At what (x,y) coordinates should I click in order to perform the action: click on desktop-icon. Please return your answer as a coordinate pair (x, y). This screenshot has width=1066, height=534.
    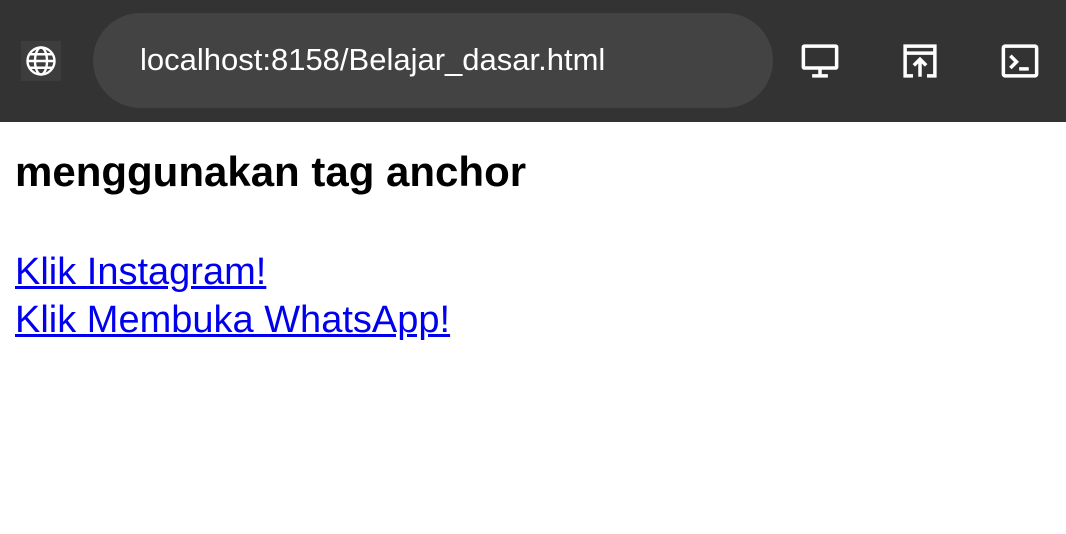
    Looking at the image, I should click on (820, 61).